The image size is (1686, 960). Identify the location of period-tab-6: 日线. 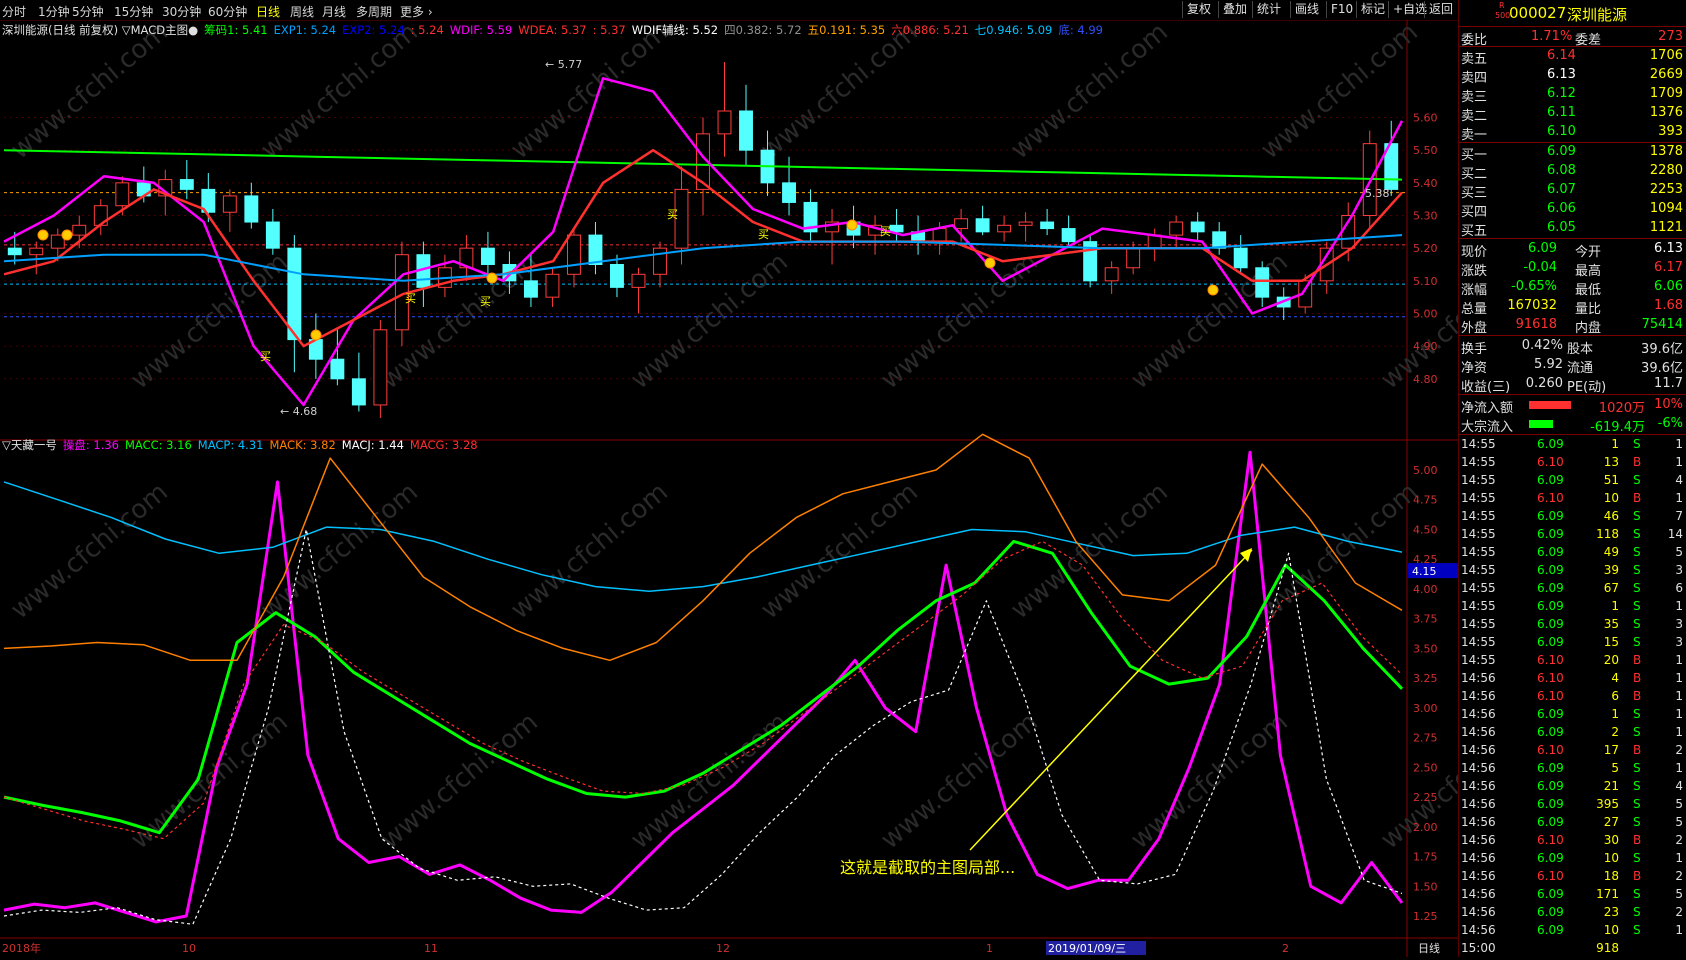
(268, 11).